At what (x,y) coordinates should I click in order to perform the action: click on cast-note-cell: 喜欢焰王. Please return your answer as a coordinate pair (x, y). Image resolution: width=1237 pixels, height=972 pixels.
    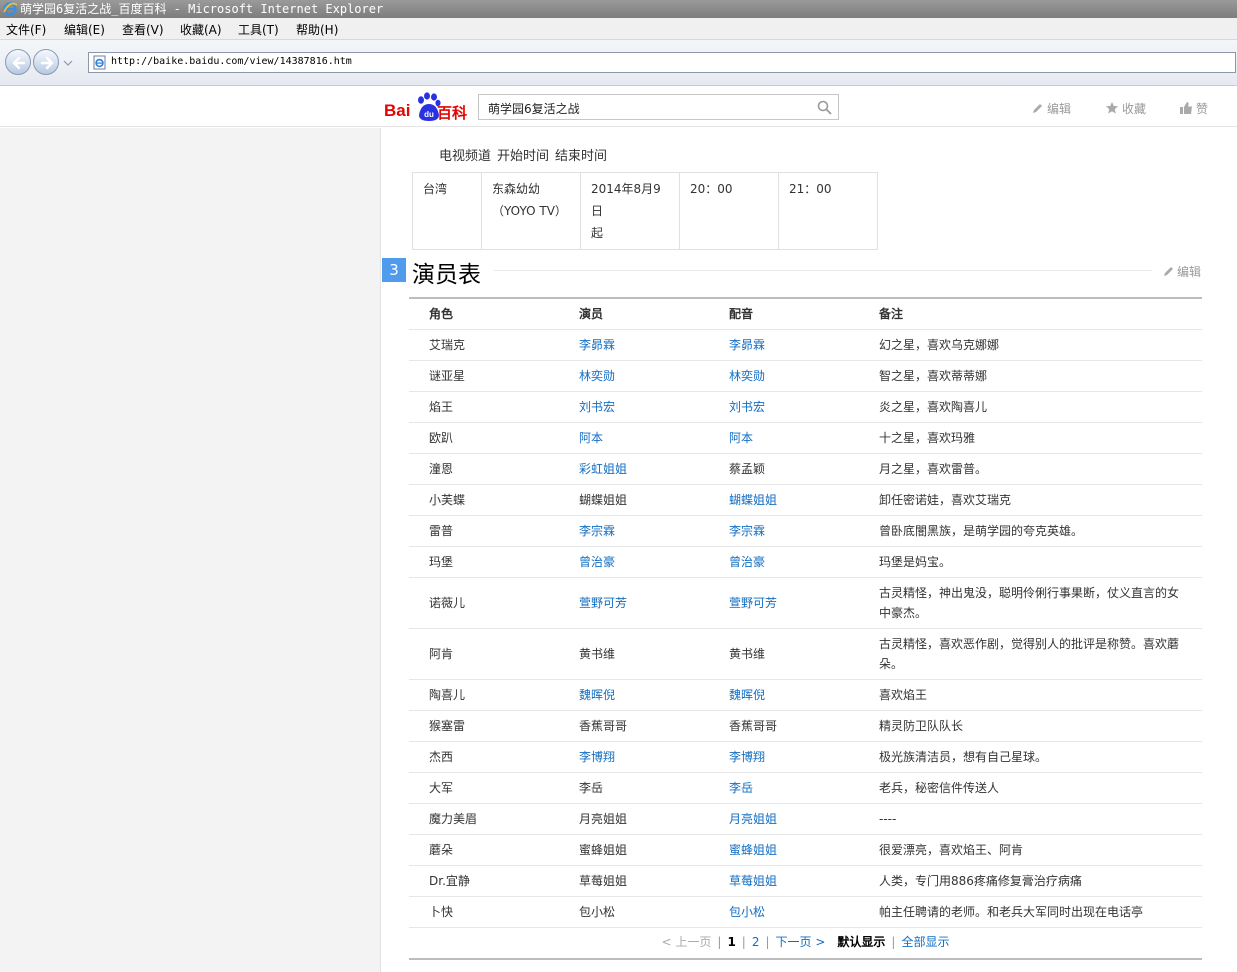
    Looking at the image, I should click on (1030, 695).